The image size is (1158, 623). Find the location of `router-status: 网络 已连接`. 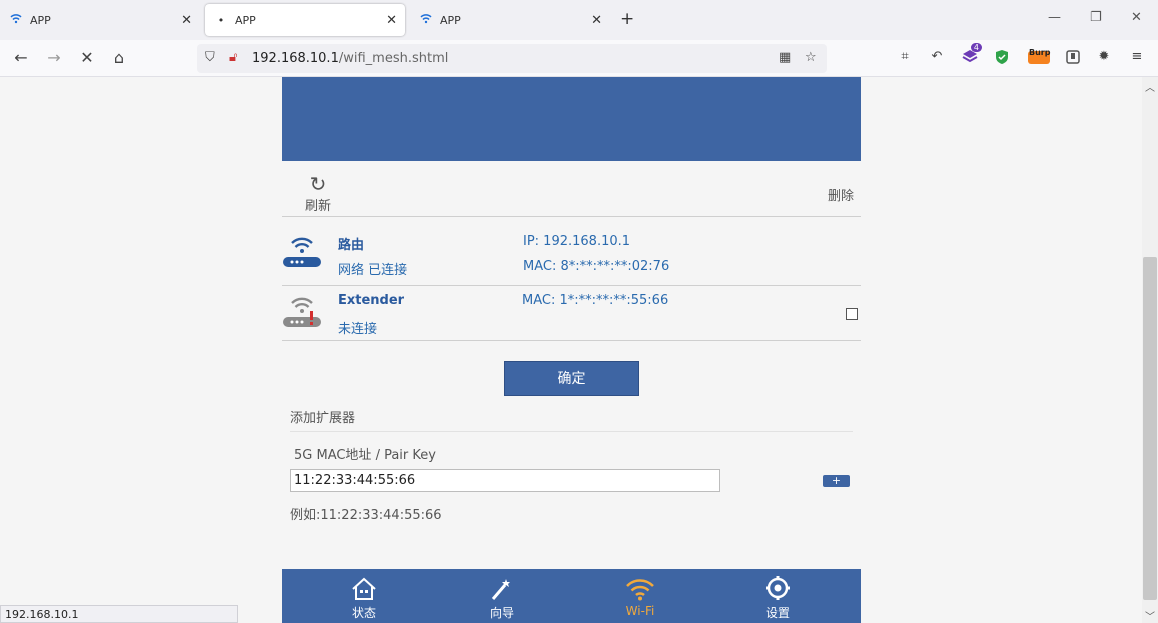

router-status: 网络 已连接 is located at coordinates (373, 270).